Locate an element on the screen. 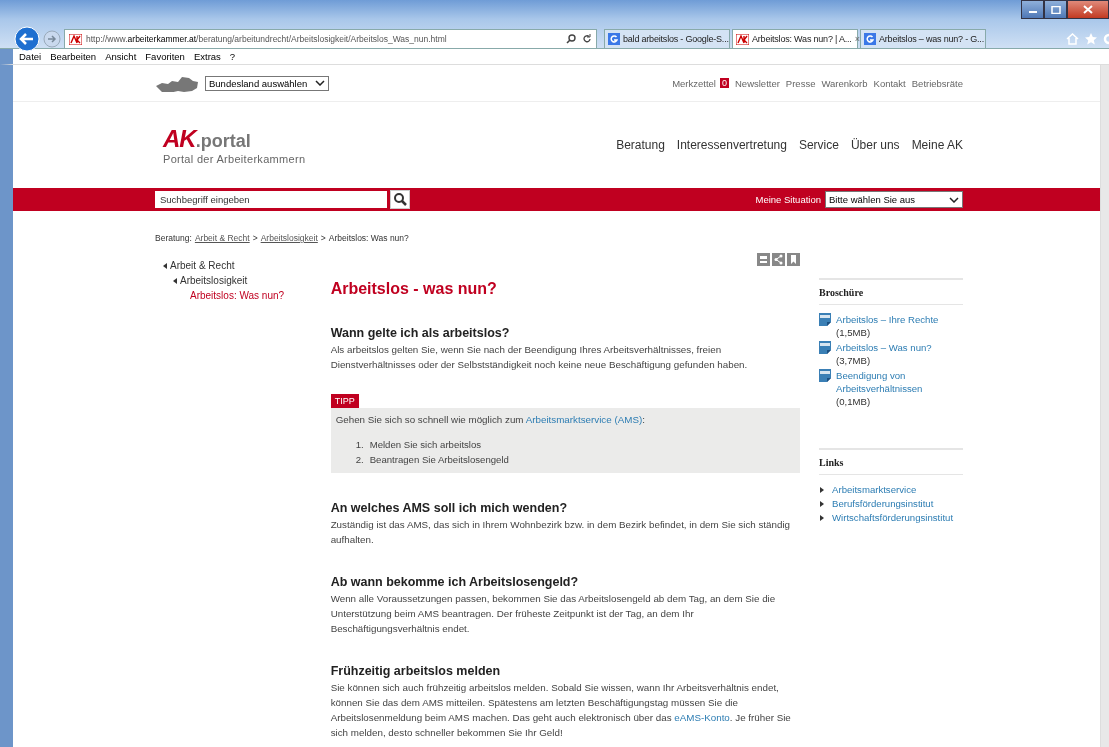  browser-tab: Arbeitslos: Was nun? | A... × is located at coordinates (795, 39).